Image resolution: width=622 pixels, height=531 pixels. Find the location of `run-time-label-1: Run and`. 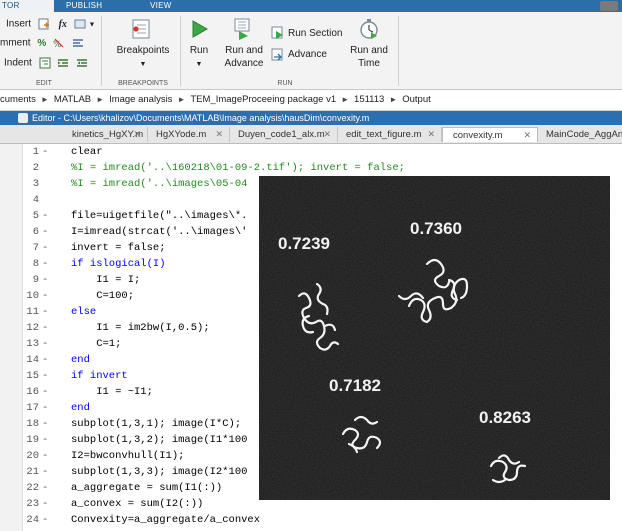

run-time-label-1: Run and is located at coordinates (369, 50).